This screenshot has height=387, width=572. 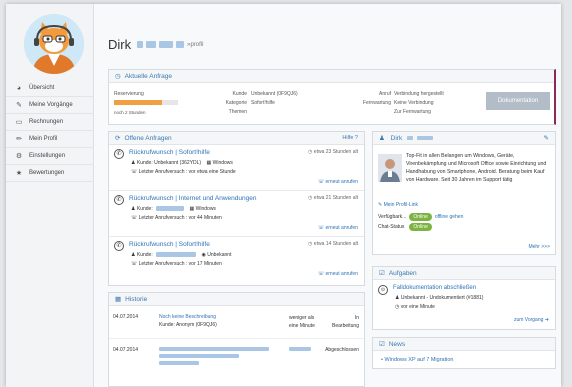 I want to click on remote-link: Zur Fernwartung, so click(x=412, y=112).